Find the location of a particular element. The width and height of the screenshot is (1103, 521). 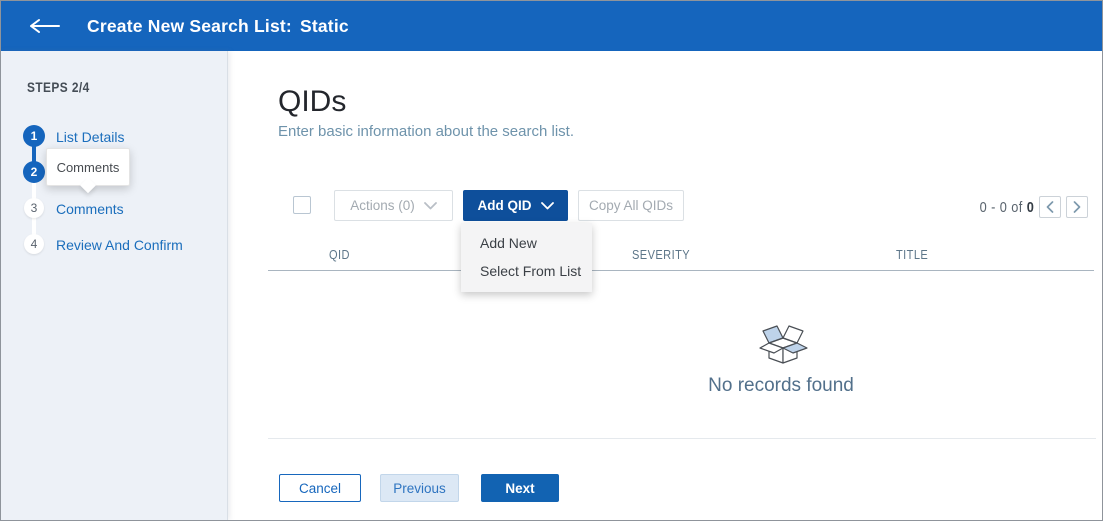

copy-all-qids-label: Copy All QIDs is located at coordinates (631, 205).